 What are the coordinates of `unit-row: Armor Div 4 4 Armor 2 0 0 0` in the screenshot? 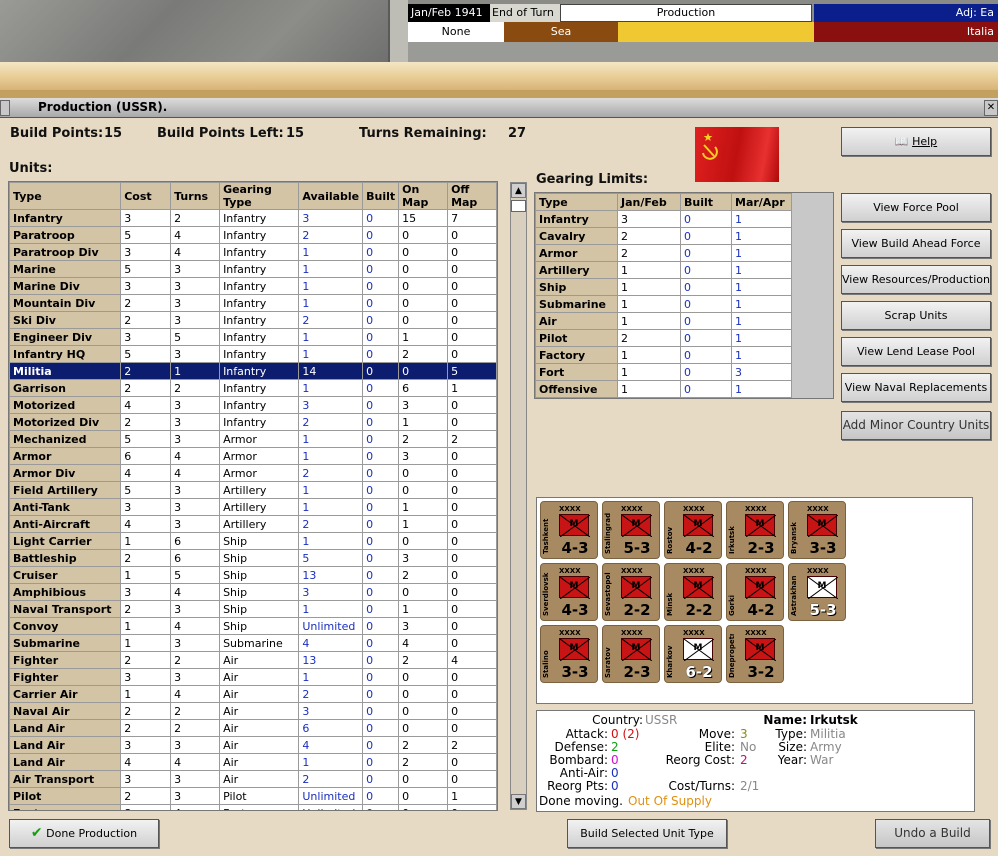 It's located at (253, 473).